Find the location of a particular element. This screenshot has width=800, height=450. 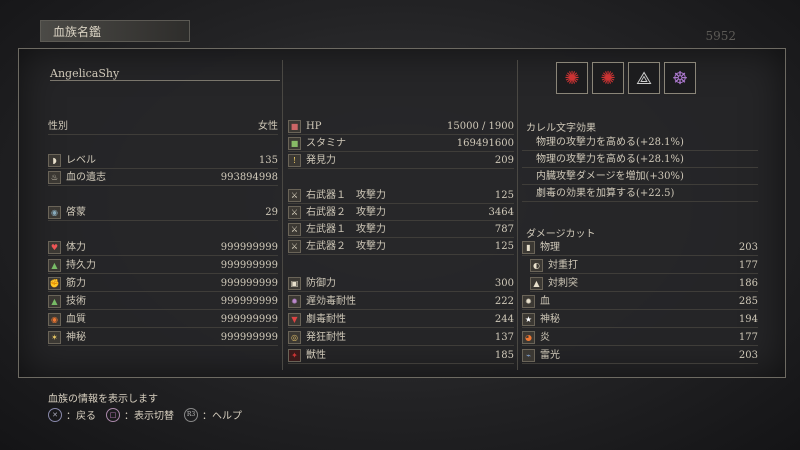

rune-effect-row: 物理の攻撃力を高める(+28.1%) is located at coordinates (640, 142).